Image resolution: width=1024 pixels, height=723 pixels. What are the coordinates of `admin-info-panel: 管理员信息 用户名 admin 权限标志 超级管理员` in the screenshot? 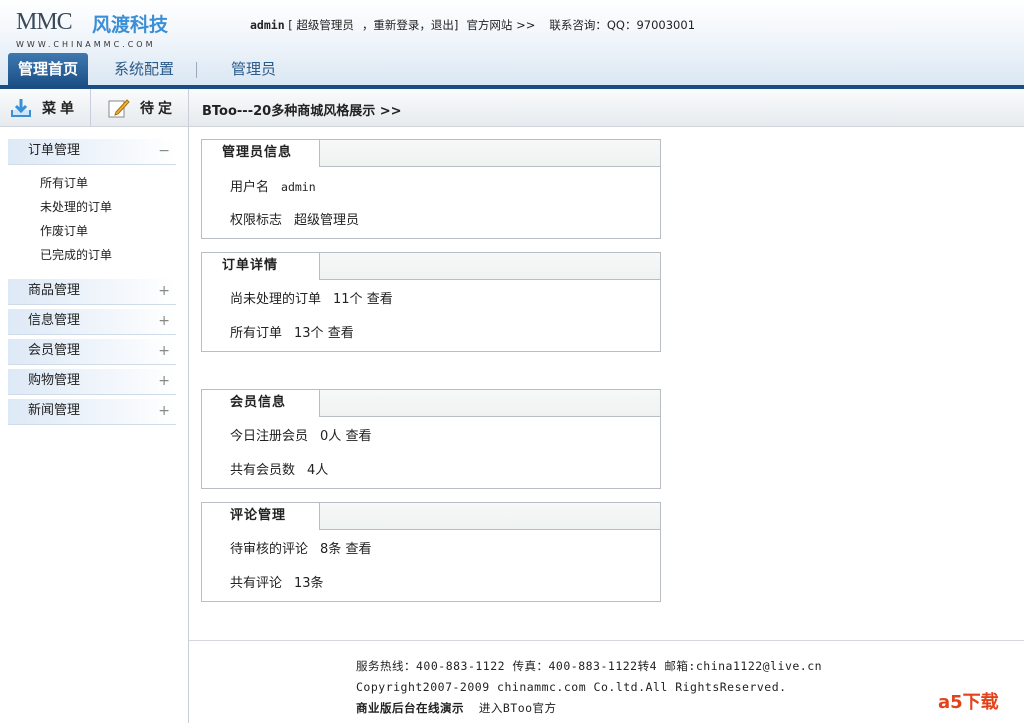 It's located at (431, 189).